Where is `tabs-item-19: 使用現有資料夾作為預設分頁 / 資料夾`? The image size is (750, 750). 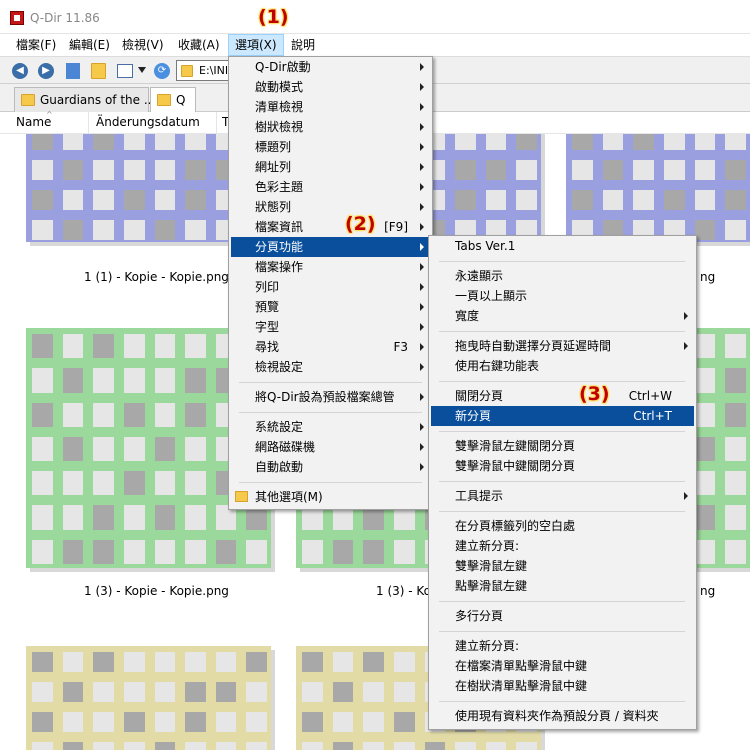 tabs-item-19: 使用現有資料夾作為預設分頁 / 資料夾 is located at coordinates (562, 716).